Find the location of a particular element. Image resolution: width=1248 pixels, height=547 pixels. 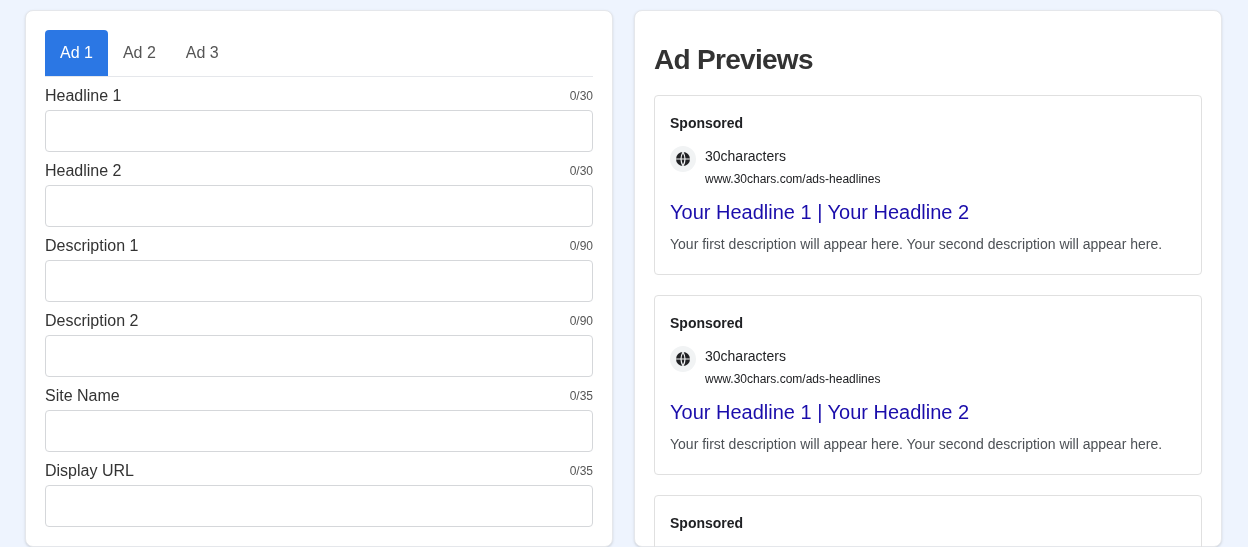

field-label: Site Name is located at coordinates (82, 396).